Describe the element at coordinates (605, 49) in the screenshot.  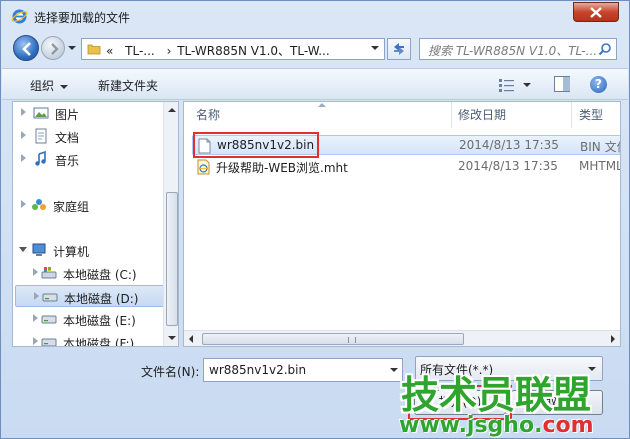
I see `search-icon` at that location.